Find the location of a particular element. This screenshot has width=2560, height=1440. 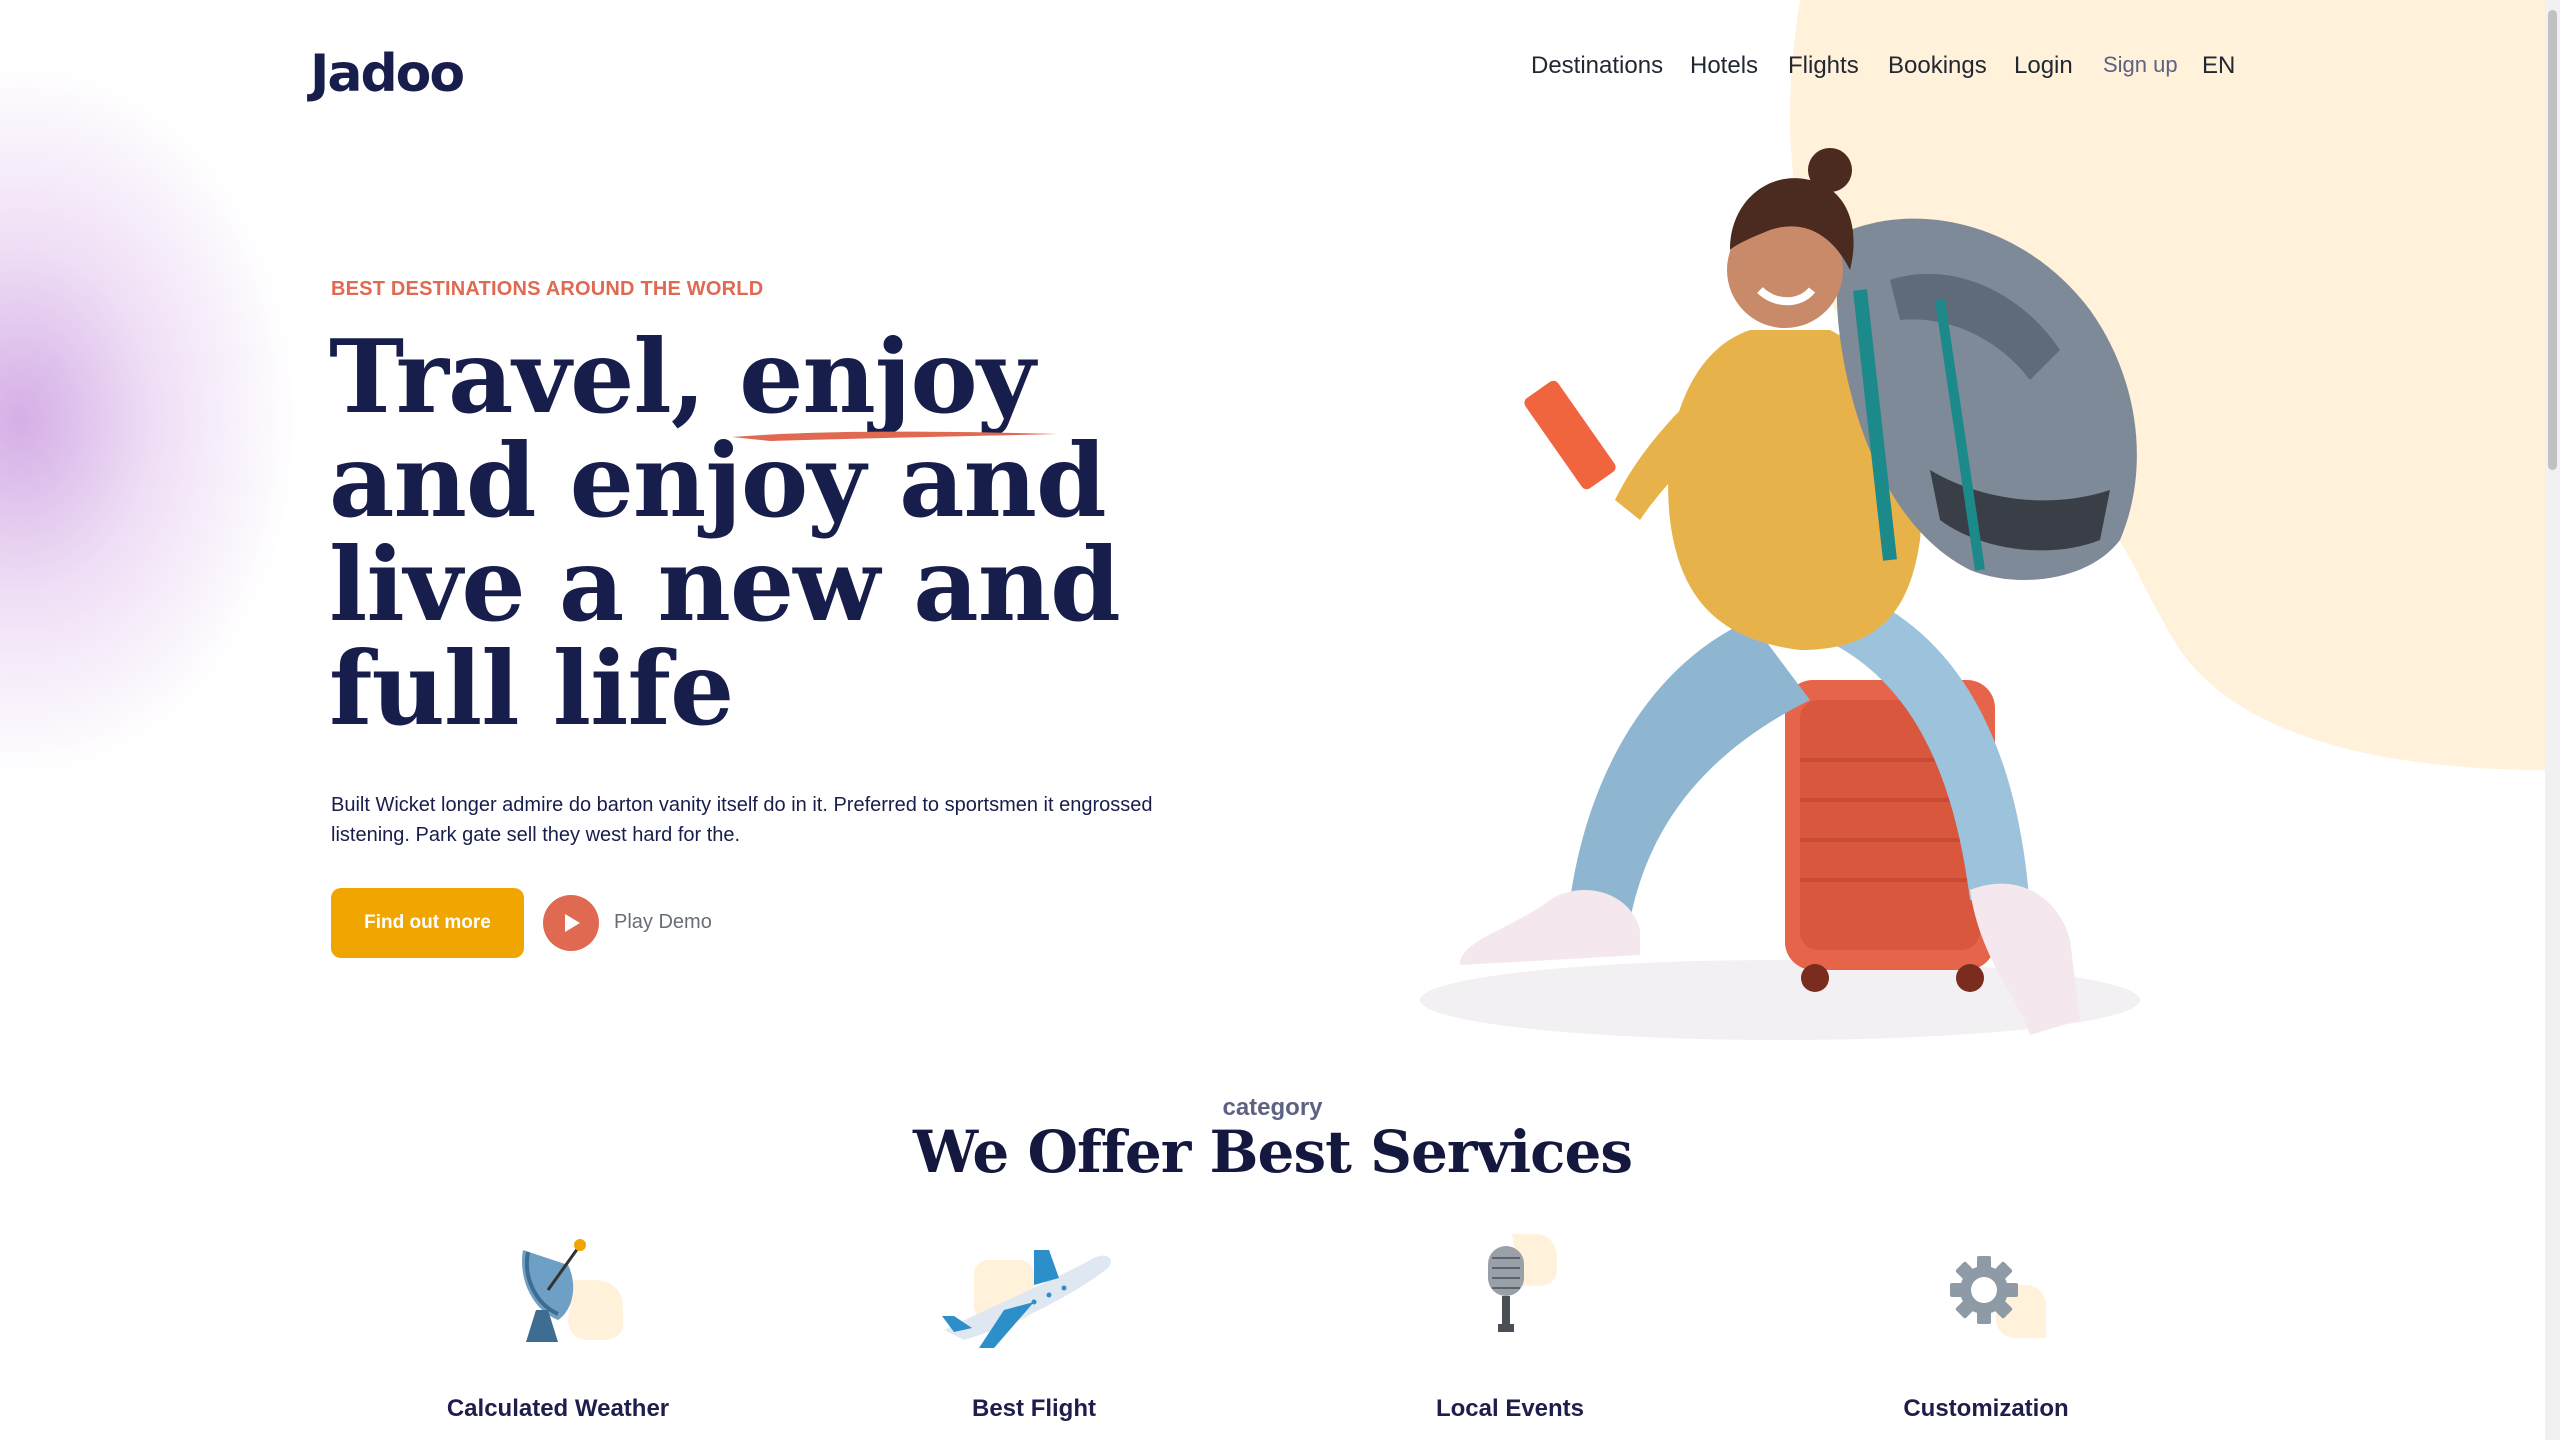

service-label: Best Flight is located at coordinates (1034, 1408).